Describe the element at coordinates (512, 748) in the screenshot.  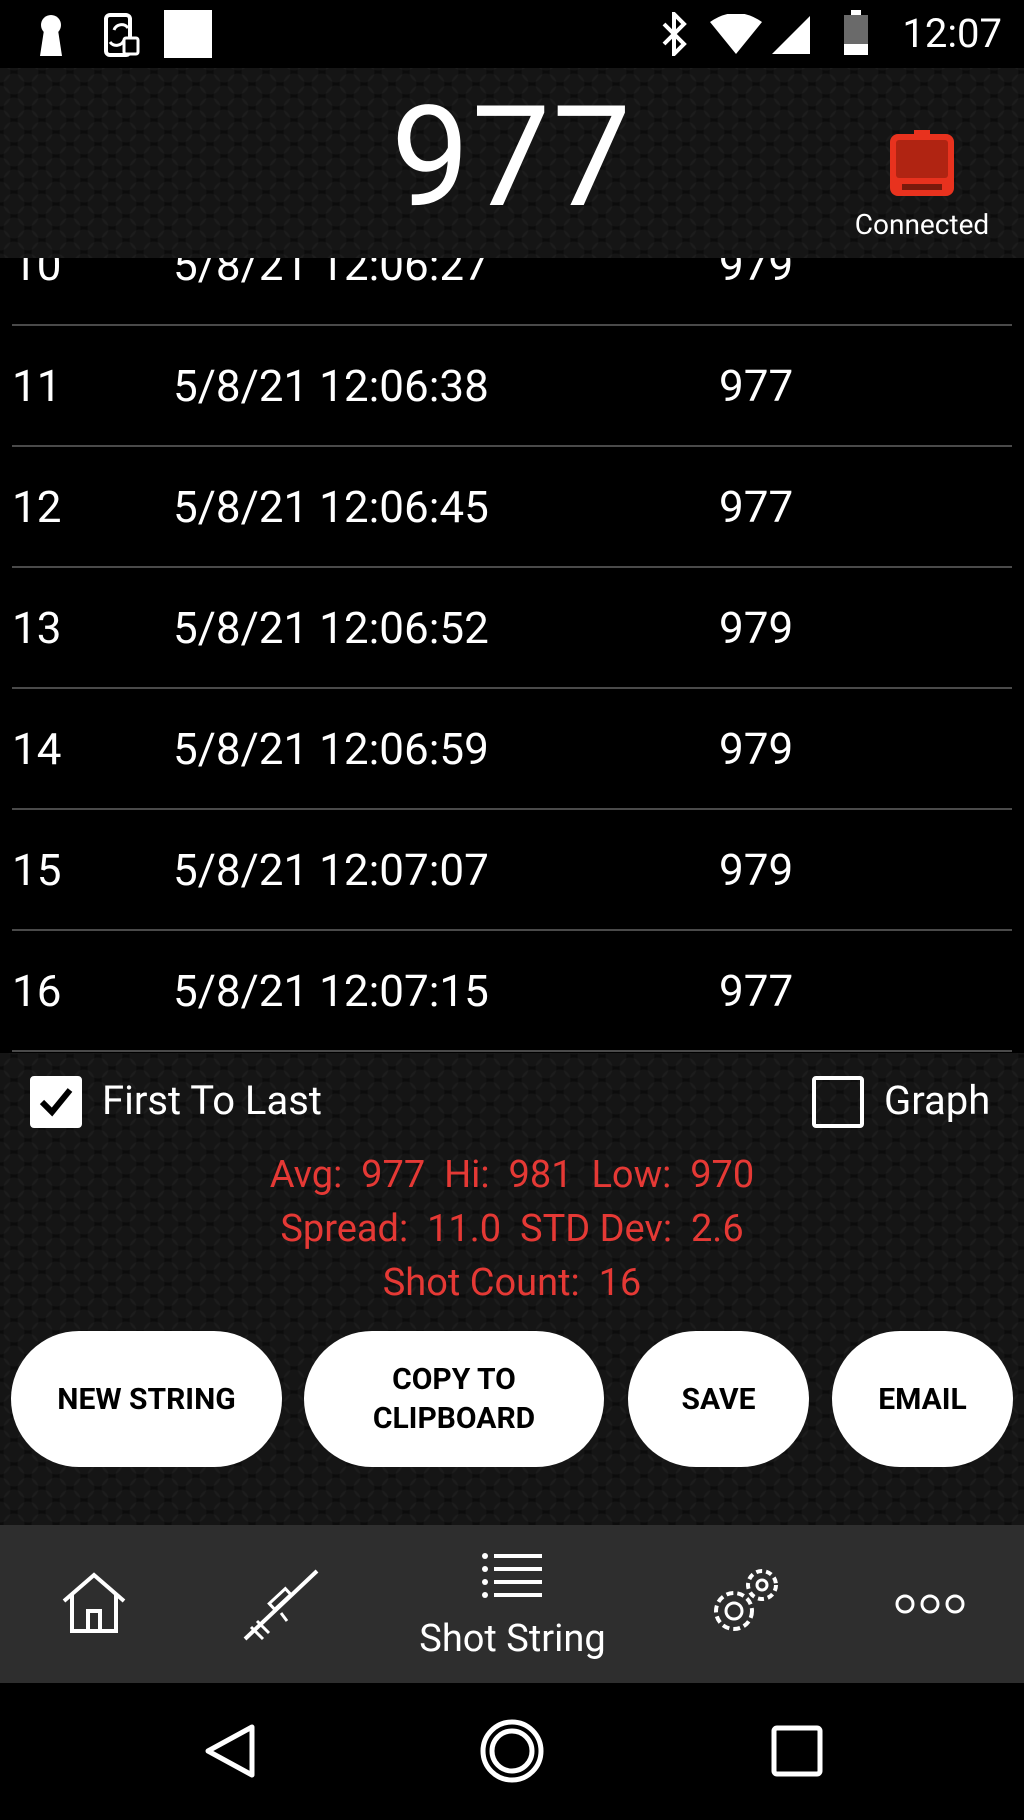
I see `table-row: 14 5/8/21 12:06:59 979` at that location.